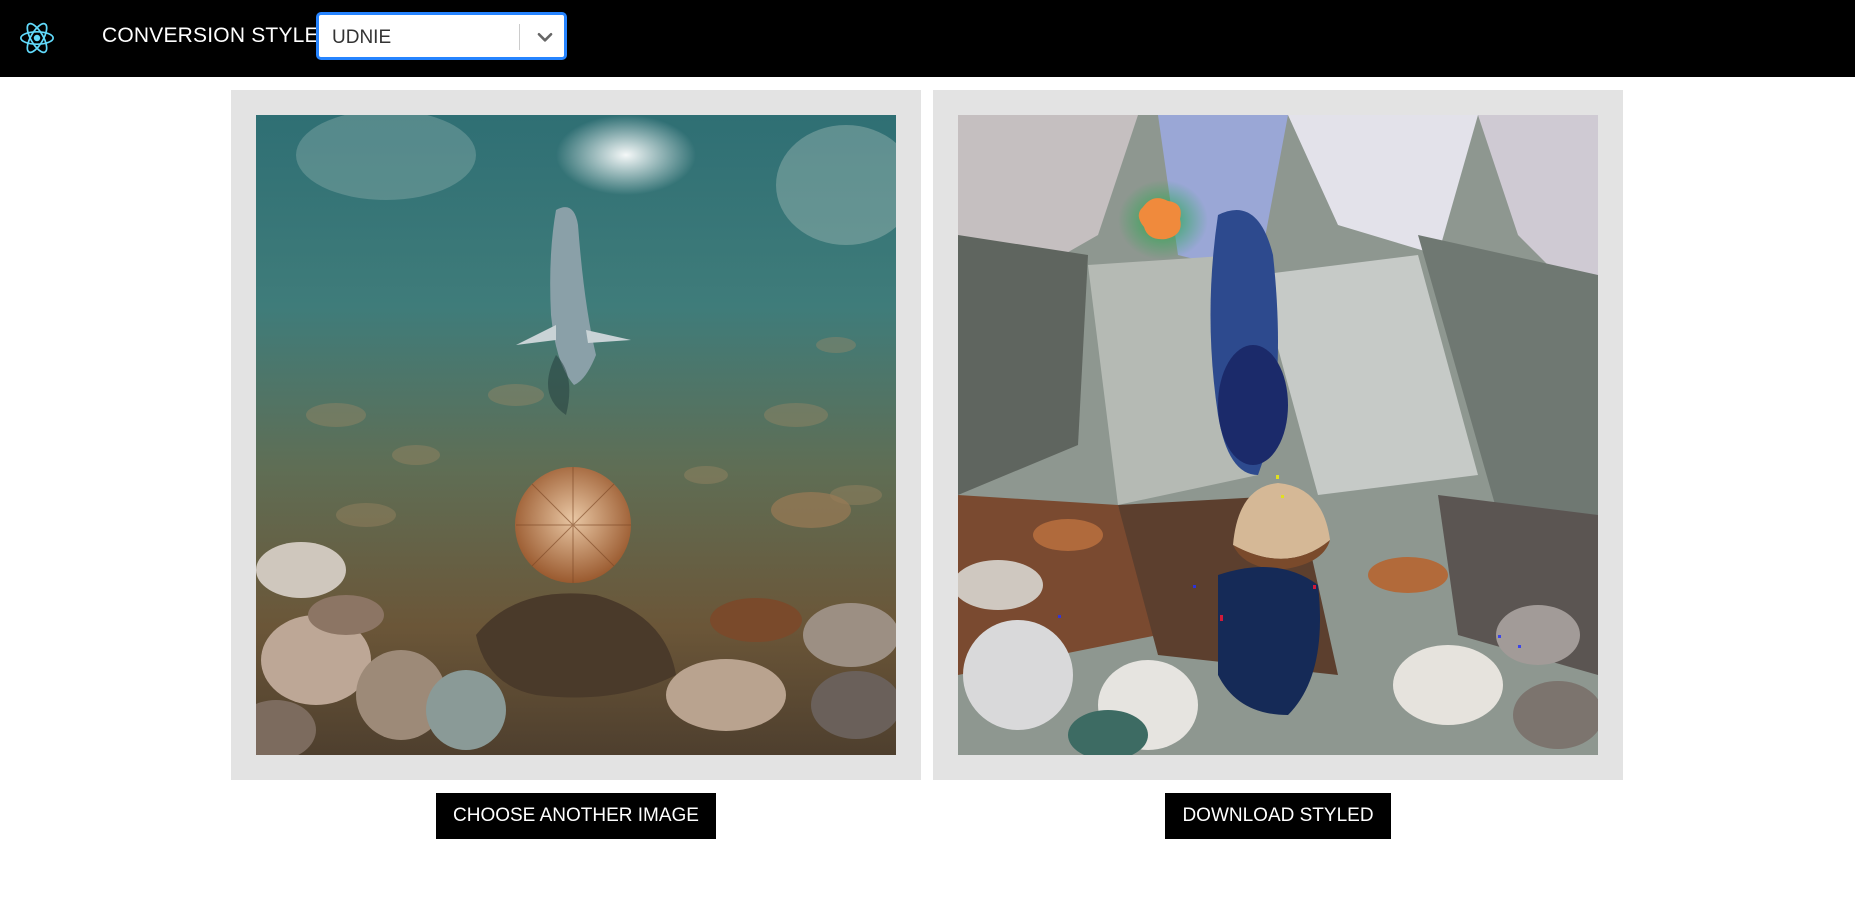  Describe the element at coordinates (362, 37) in the screenshot. I see `selected-style-value: UDNIE` at that location.